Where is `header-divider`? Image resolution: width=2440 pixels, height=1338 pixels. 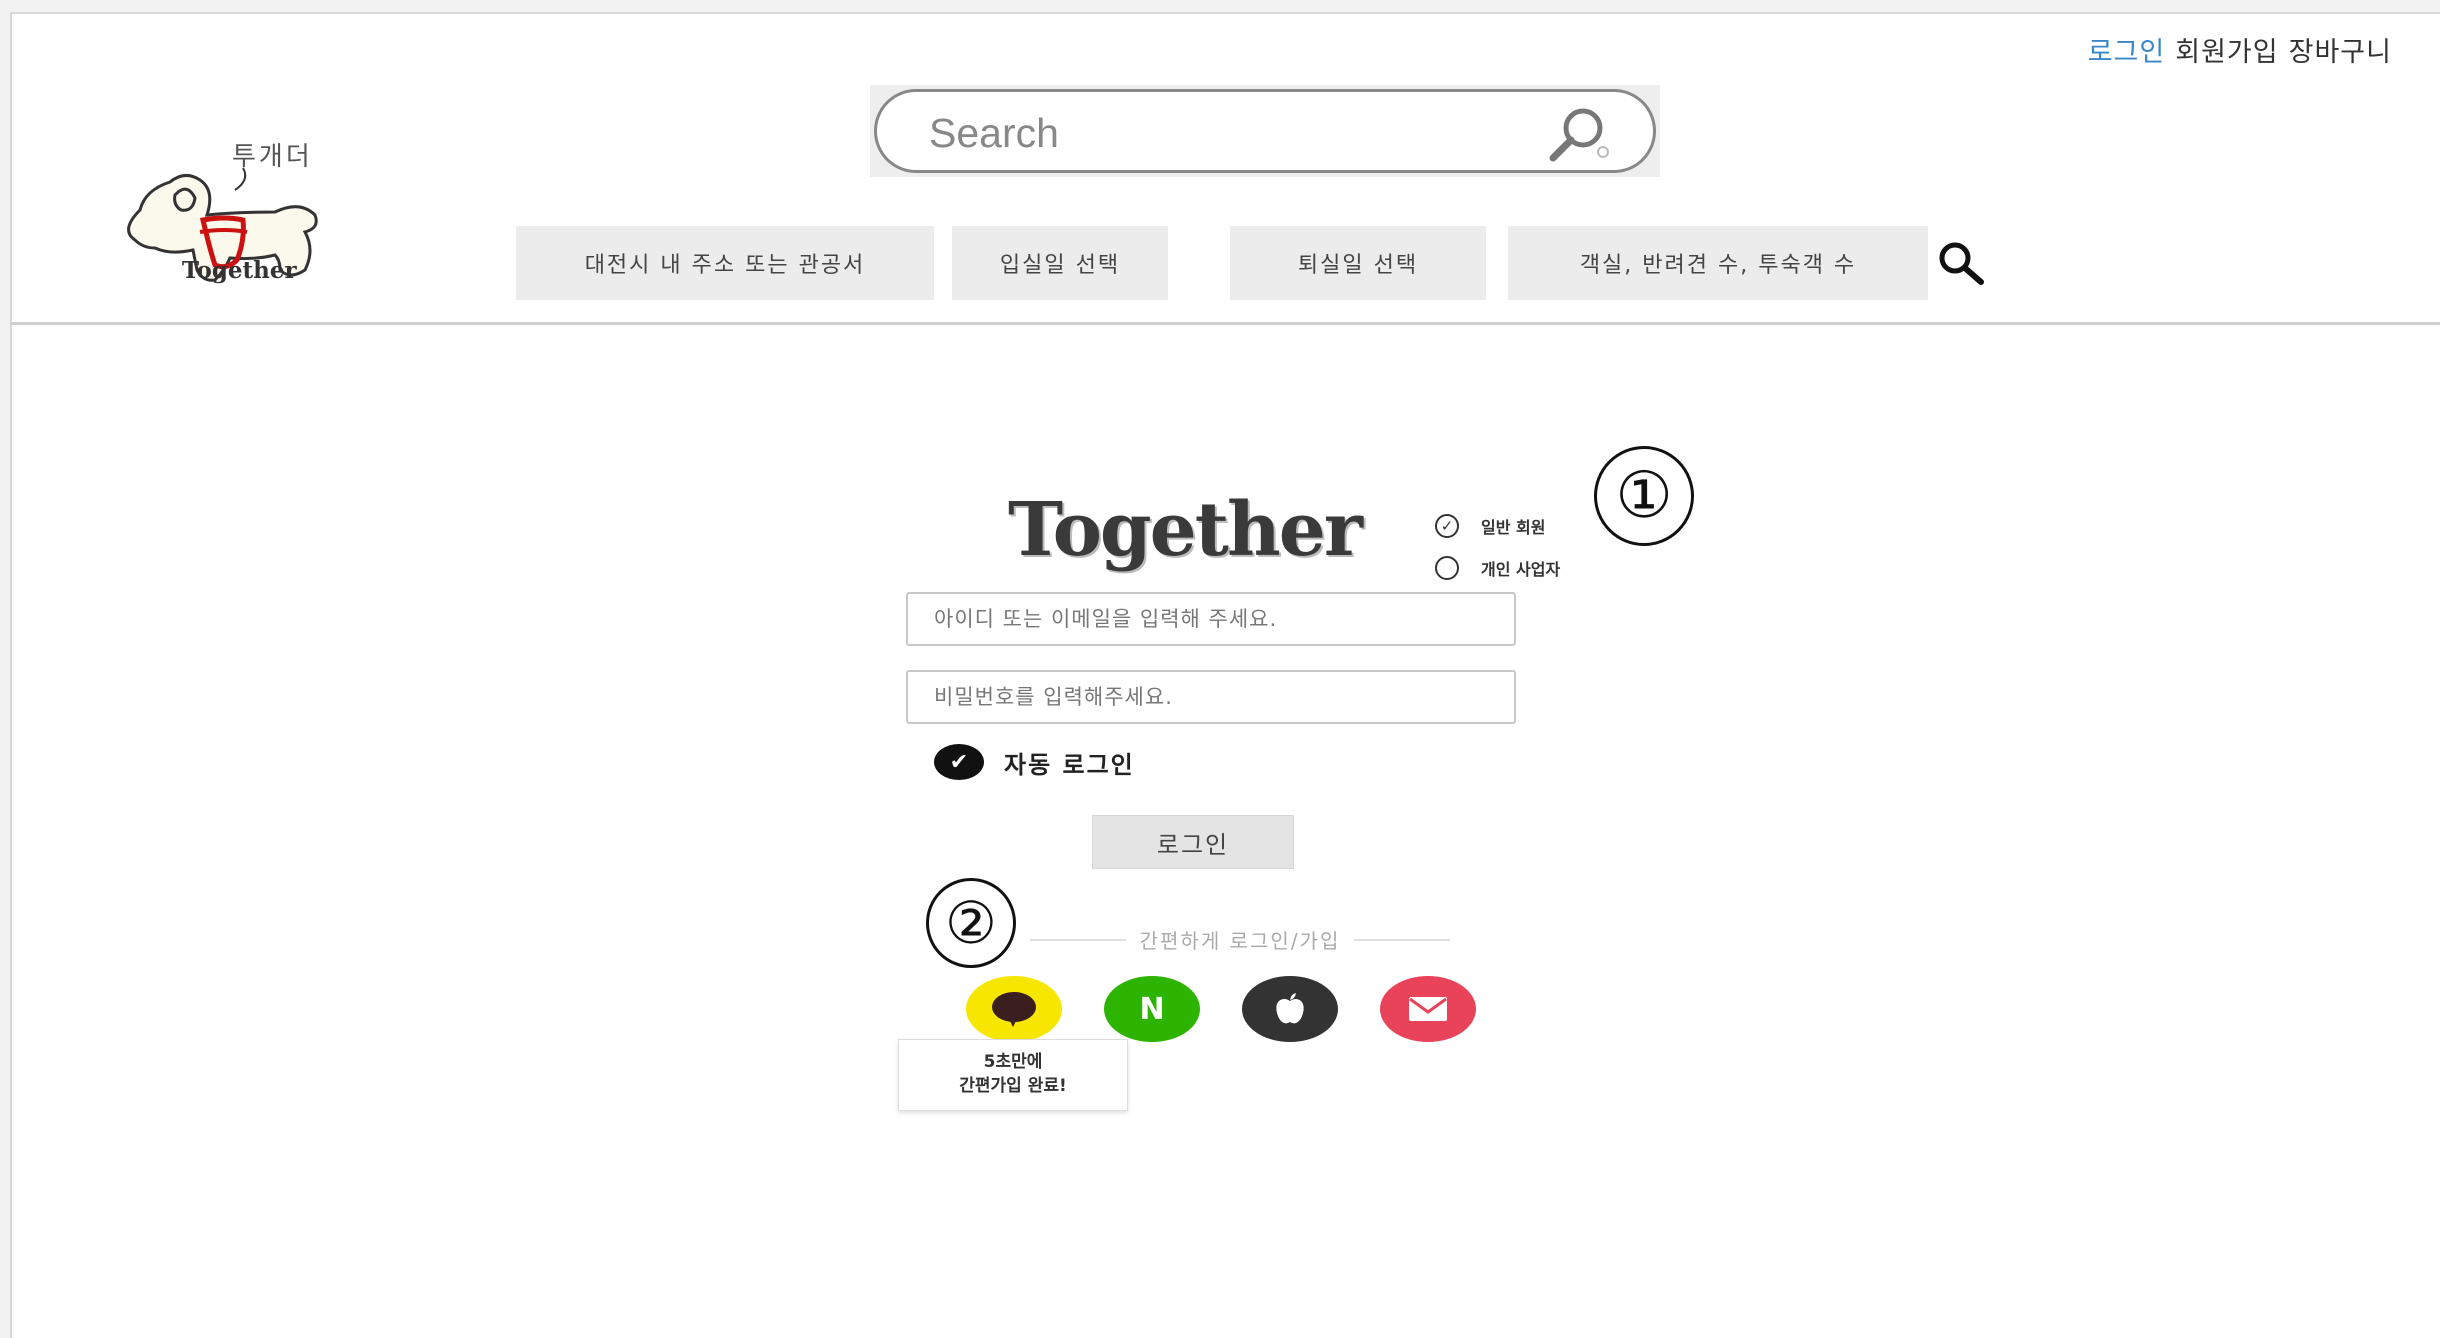
header-divider is located at coordinates (1225, 323).